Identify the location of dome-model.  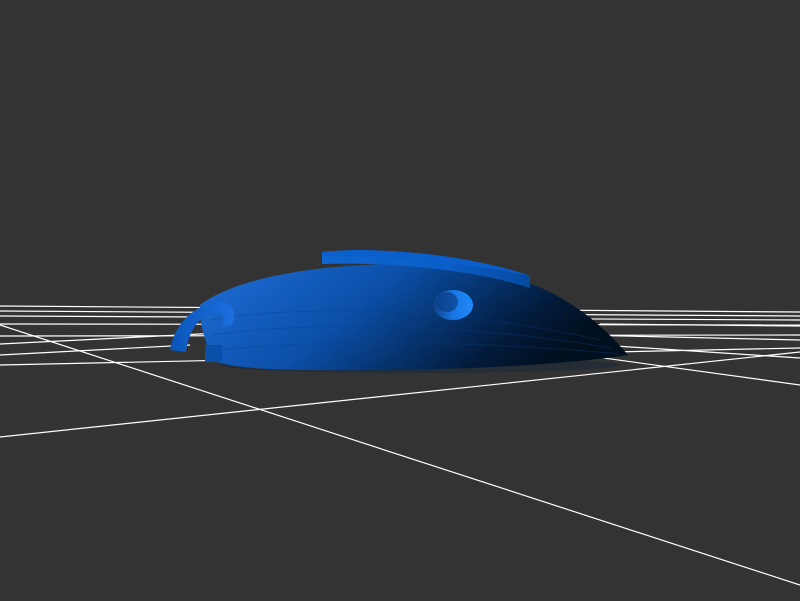
(399, 310).